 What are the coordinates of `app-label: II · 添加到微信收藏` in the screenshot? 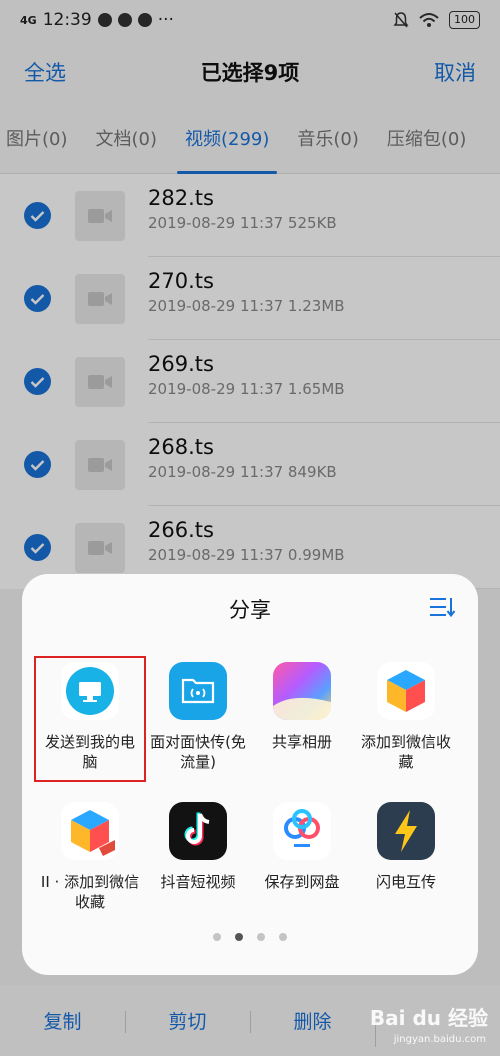 It's located at (90, 892).